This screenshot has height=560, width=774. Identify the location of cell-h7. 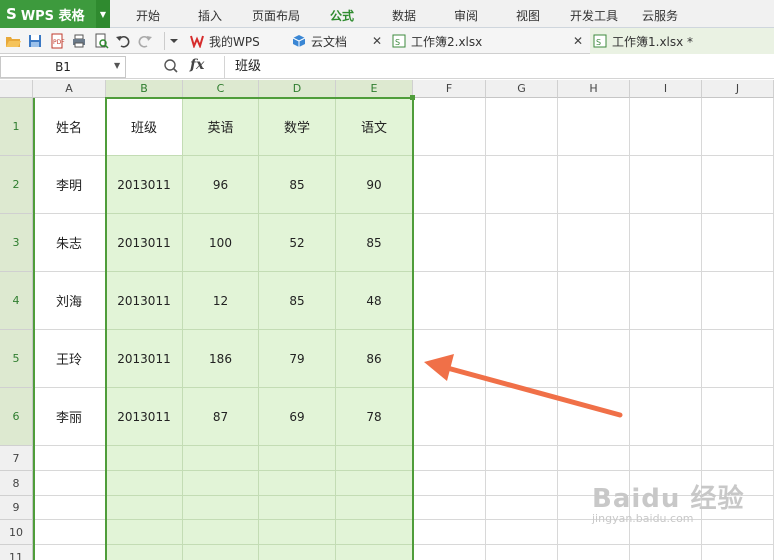
(594, 458).